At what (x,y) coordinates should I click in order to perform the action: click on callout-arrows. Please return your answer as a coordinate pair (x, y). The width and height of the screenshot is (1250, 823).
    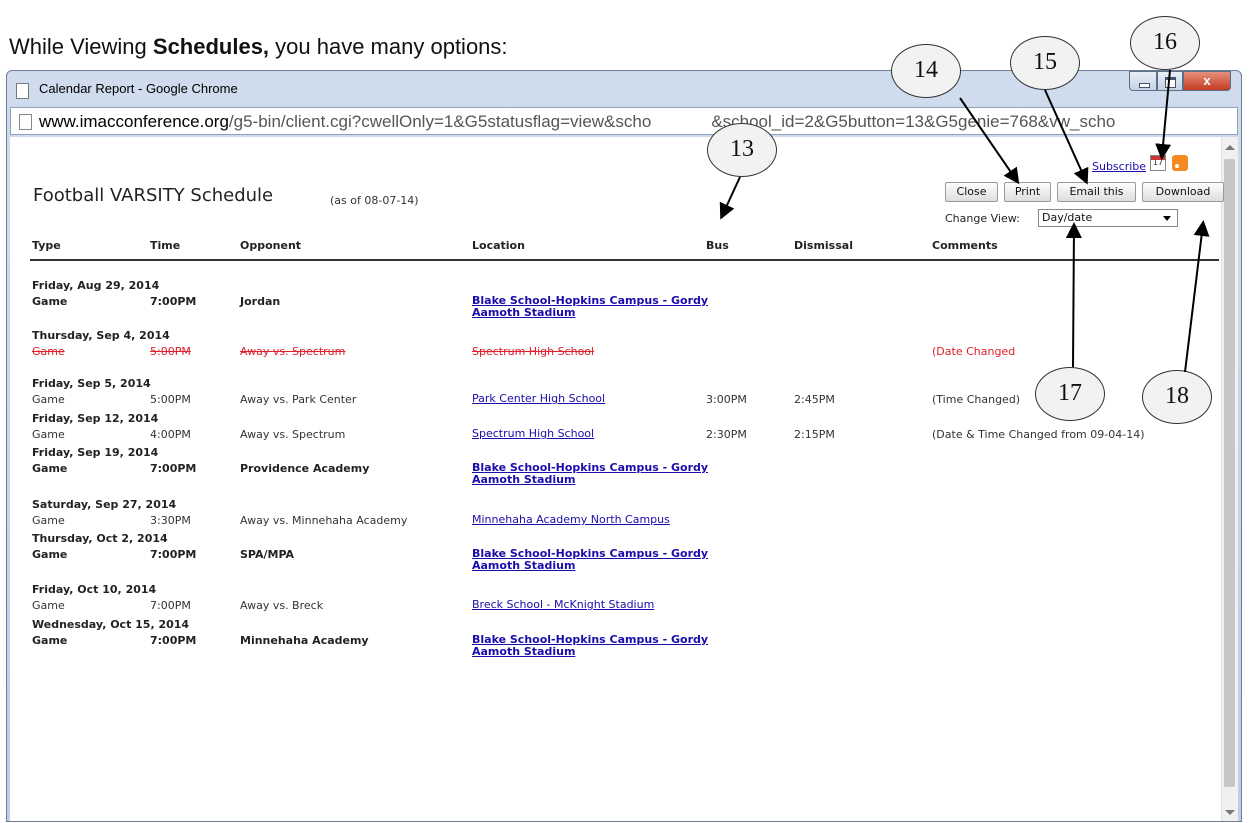
    Looking at the image, I should click on (964, 221).